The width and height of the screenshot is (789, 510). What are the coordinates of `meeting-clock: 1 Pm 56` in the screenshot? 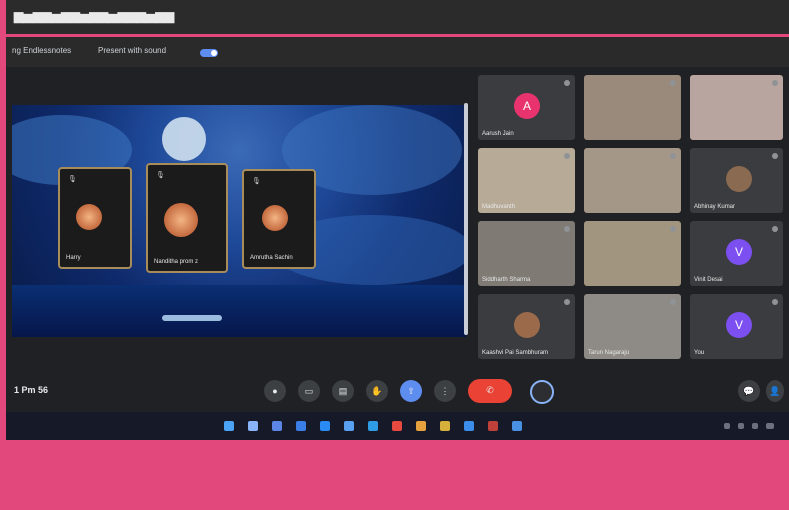 It's located at (31, 390).